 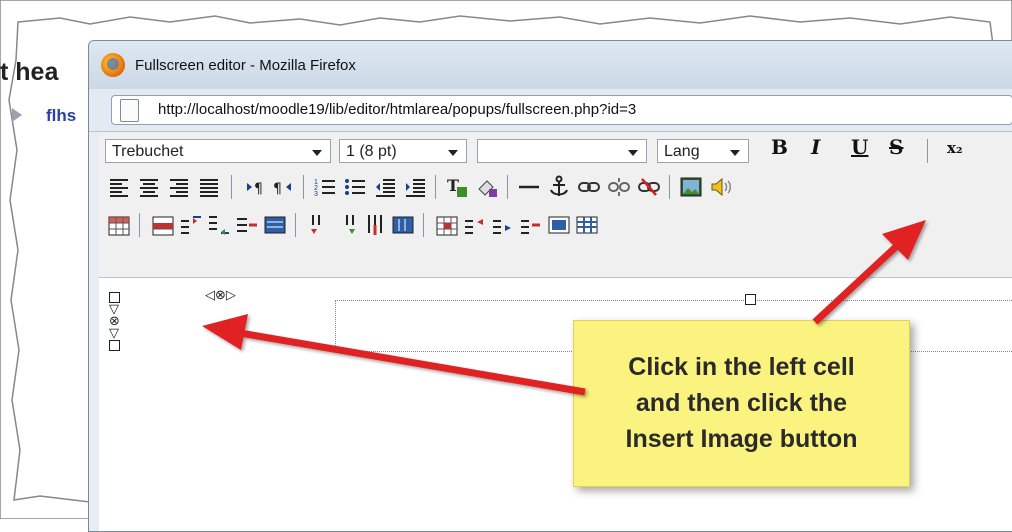 What do you see at coordinates (114, 345) in the screenshot?
I see `table-handle-bottom` at bounding box center [114, 345].